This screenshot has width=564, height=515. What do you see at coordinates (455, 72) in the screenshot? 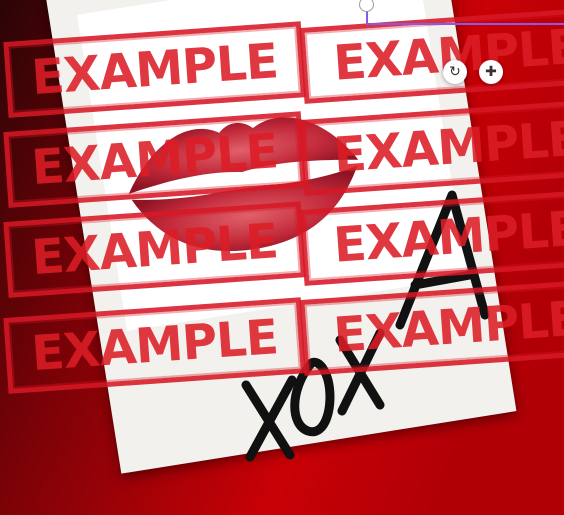
I see `rotate-icon: ↻` at bounding box center [455, 72].